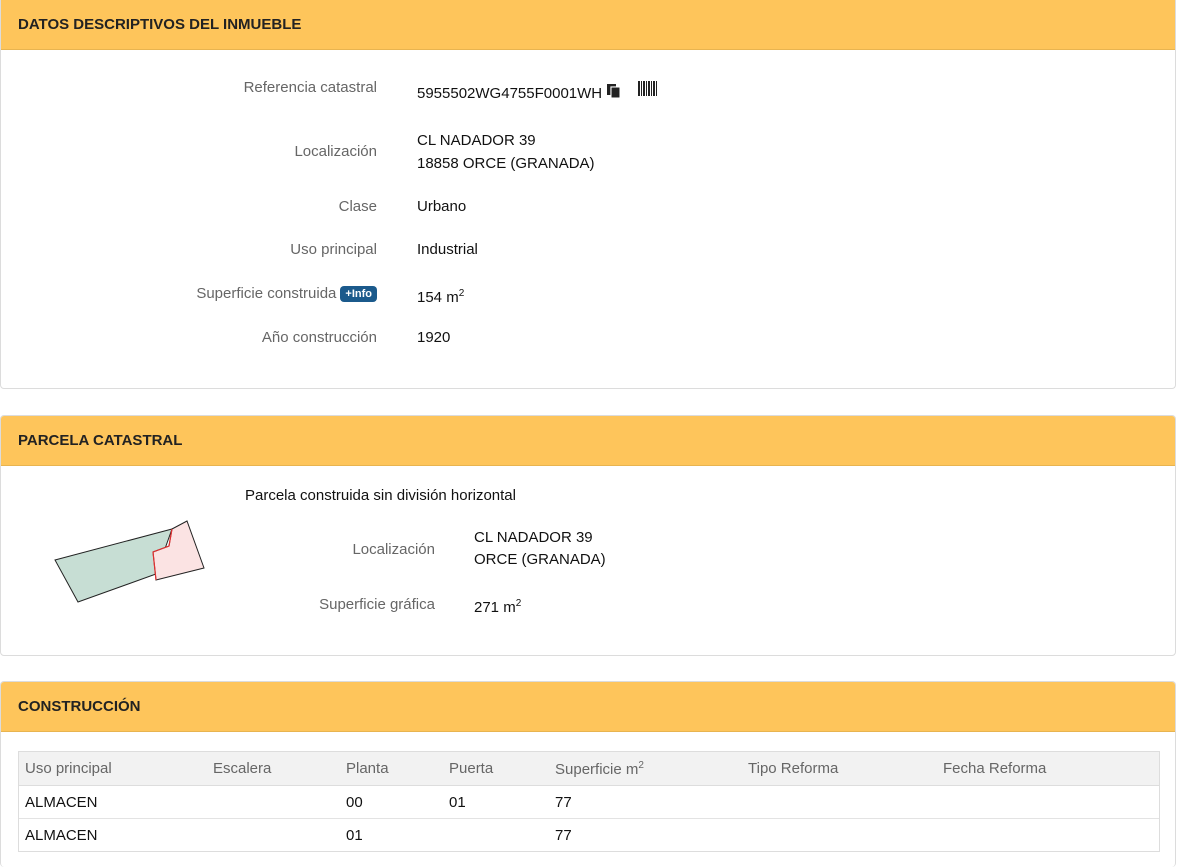 The image size is (1178, 867). I want to click on anio-label: Año construcción, so click(319, 337).